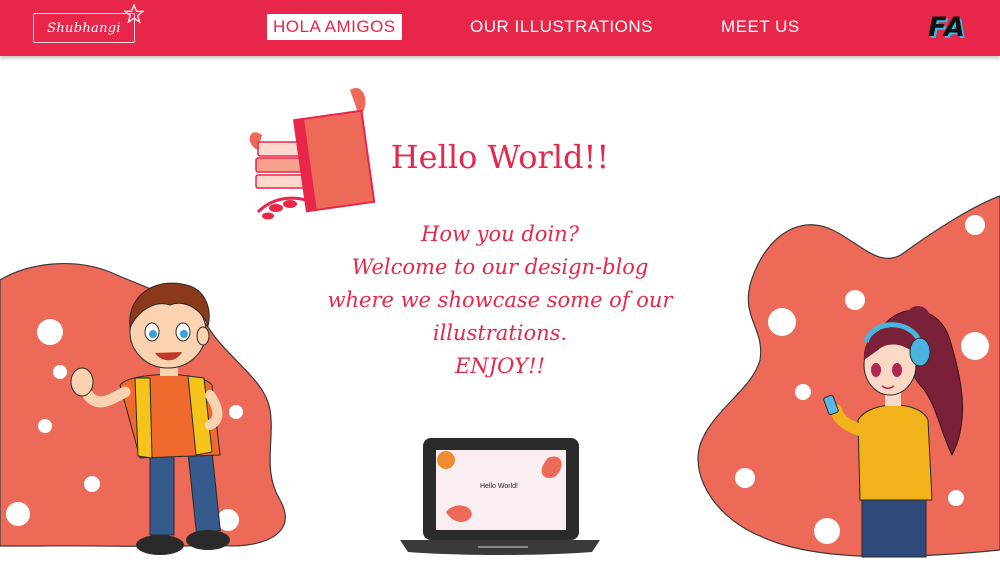 The image size is (1000, 562). What do you see at coordinates (500, 366) in the screenshot?
I see `intro-line: ENJOY!!` at bounding box center [500, 366].